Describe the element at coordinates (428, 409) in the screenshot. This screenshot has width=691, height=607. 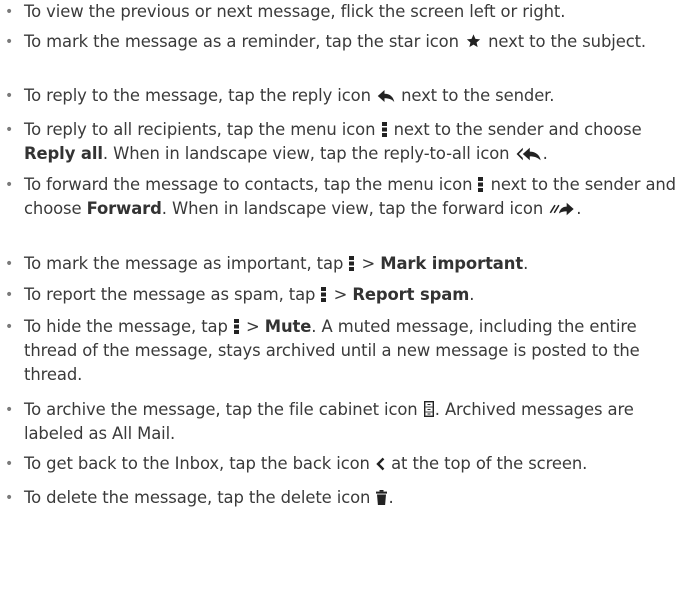
I see `file-cabinet-icon` at that location.